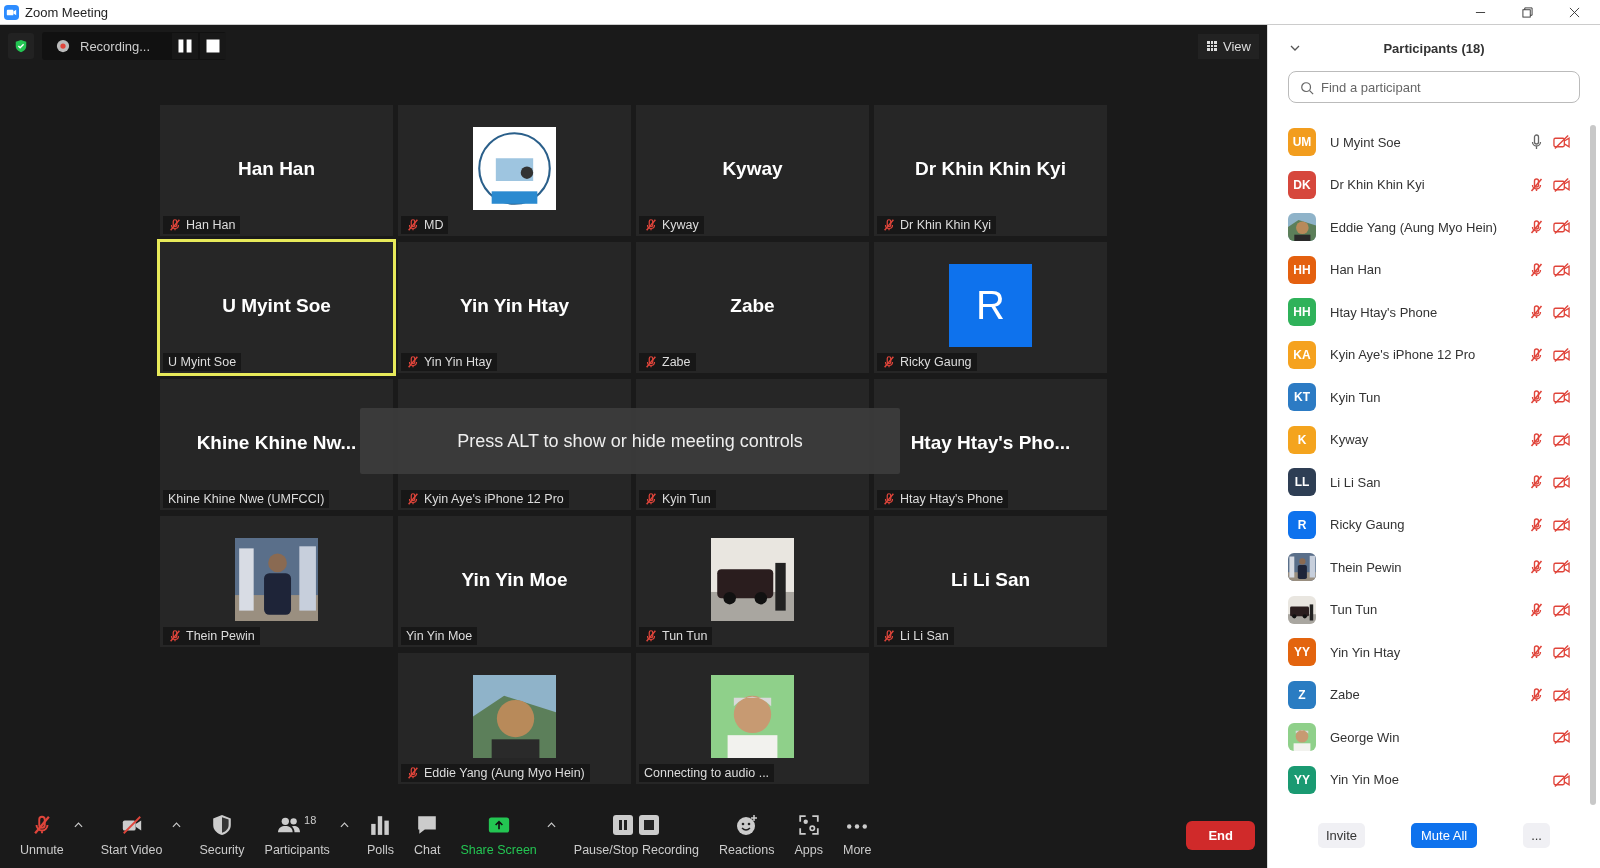 The width and height of the screenshot is (1600, 868). What do you see at coordinates (1434, 652) in the screenshot?
I see `participant-row: YY Yin Yin Htay` at bounding box center [1434, 652].